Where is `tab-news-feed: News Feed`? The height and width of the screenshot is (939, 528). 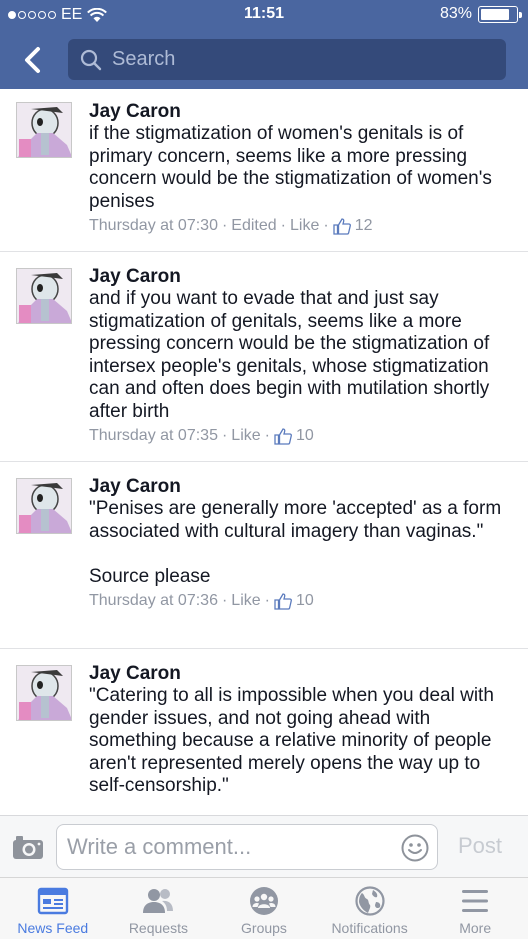 tab-news-feed: News Feed is located at coordinates (53, 908).